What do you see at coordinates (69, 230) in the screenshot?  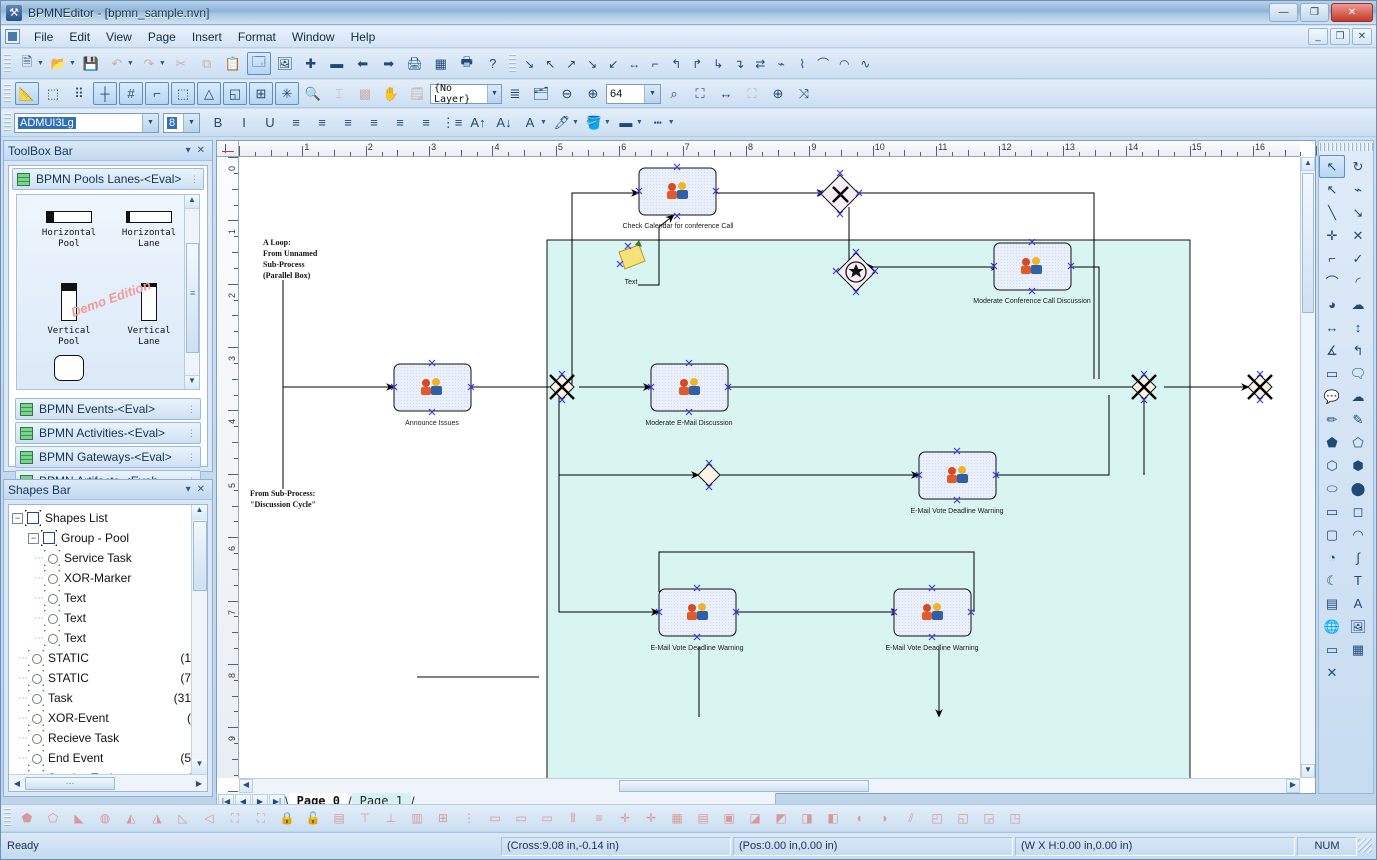 I see `horizontal-pool-shape: Horizontal Pool` at bounding box center [69, 230].